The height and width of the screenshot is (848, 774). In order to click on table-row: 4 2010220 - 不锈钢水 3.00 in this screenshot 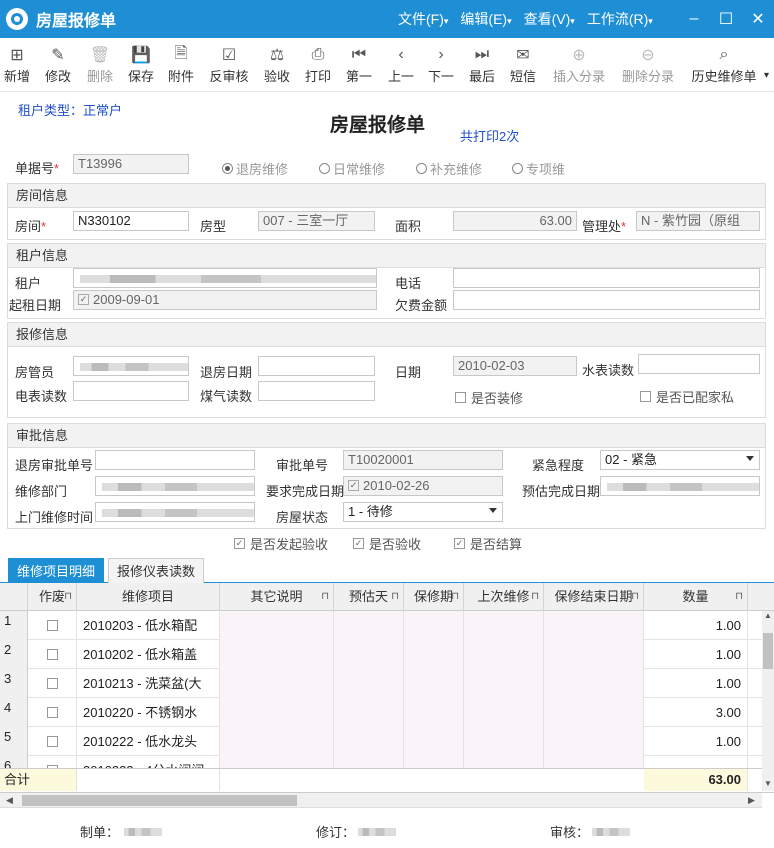, I will do `click(381, 712)`.